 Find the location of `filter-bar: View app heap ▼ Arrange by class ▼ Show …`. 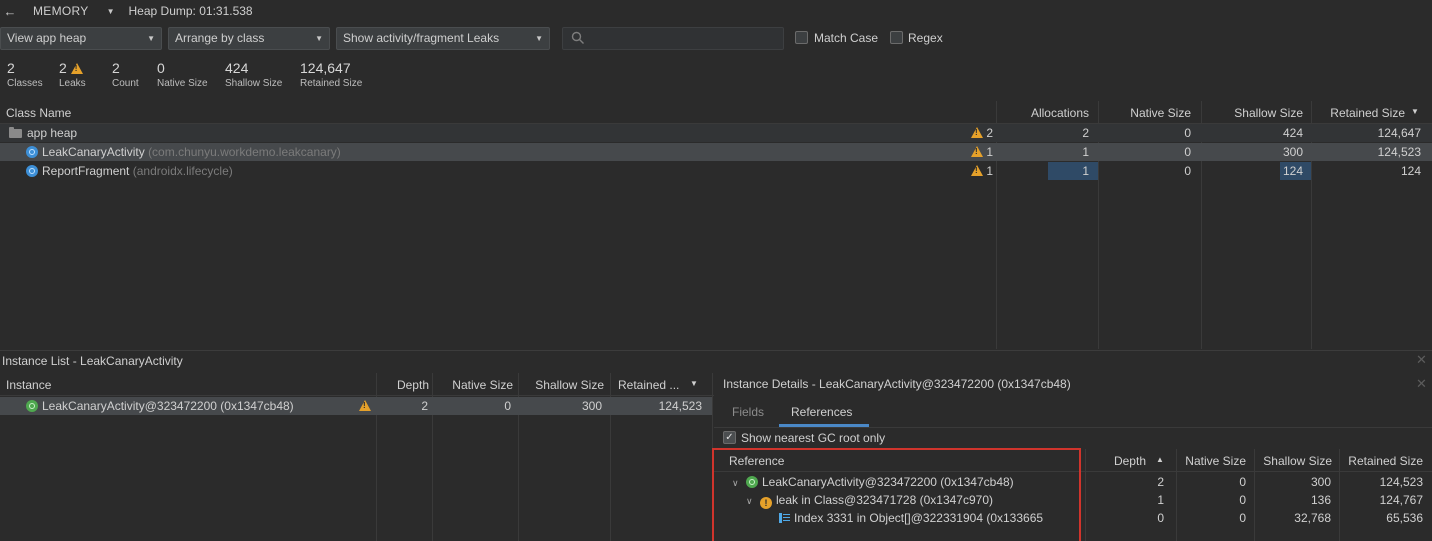

filter-bar: View app heap ▼ Arrange by class ▼ Show … is located at coordinates (716, 39).